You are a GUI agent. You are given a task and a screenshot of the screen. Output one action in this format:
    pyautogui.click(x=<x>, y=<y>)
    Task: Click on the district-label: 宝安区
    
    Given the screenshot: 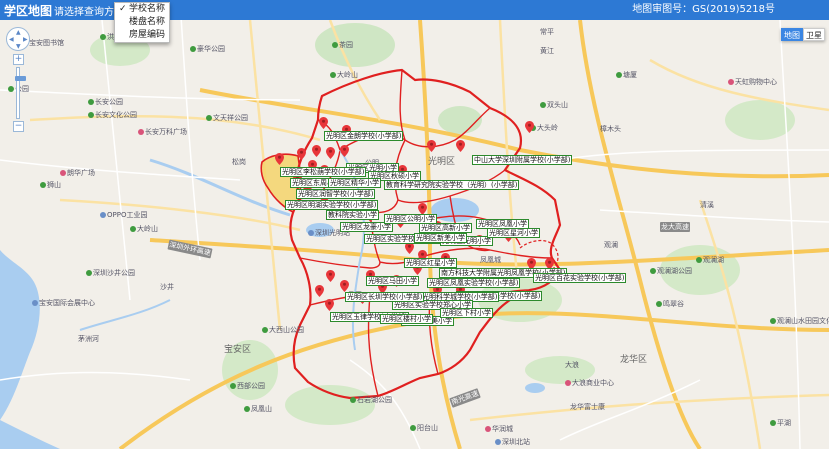 What is the action you would take?
    pyautogui.click(x=238, y=350)
    